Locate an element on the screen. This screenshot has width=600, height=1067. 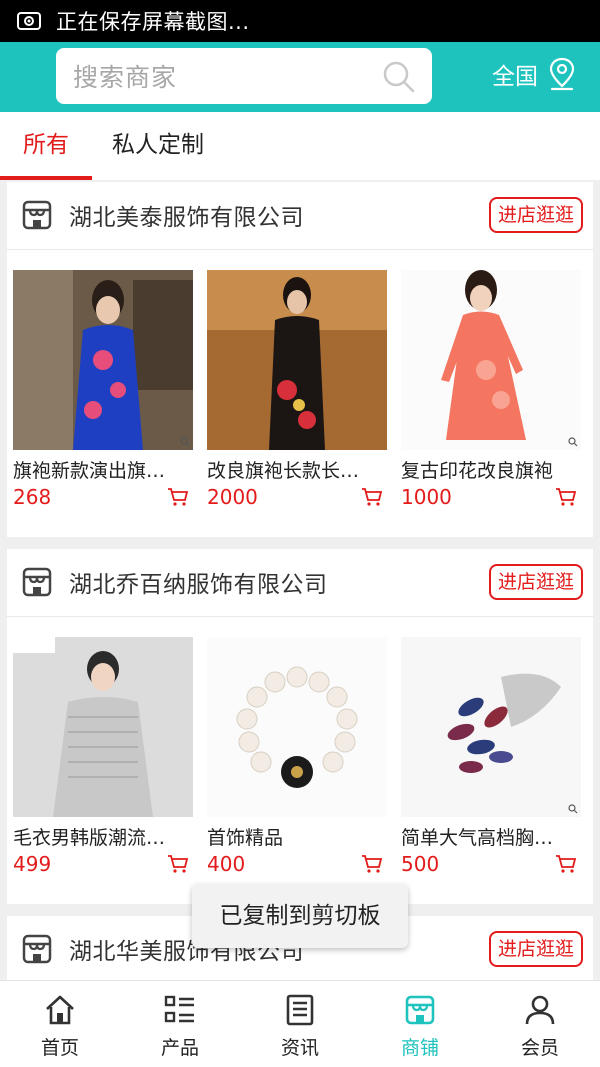
product-item: 改良旗袍长款长… 2000 is located at coordinates (297, 389).